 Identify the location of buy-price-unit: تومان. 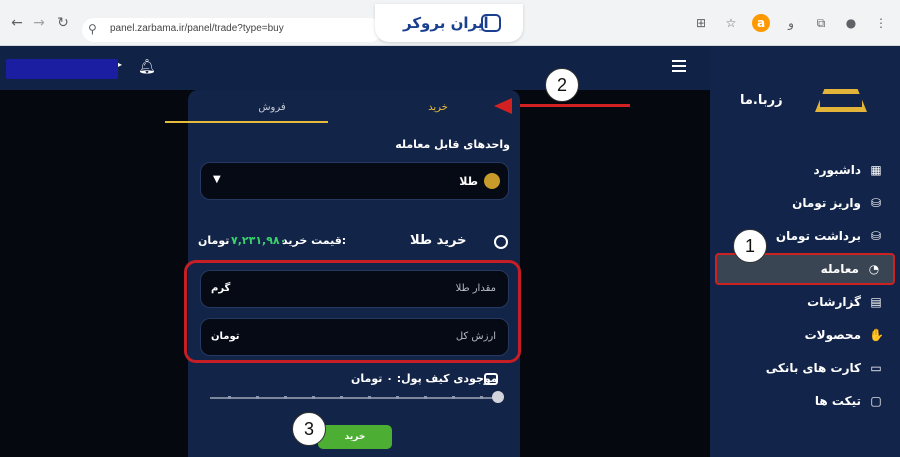
(214, 240).